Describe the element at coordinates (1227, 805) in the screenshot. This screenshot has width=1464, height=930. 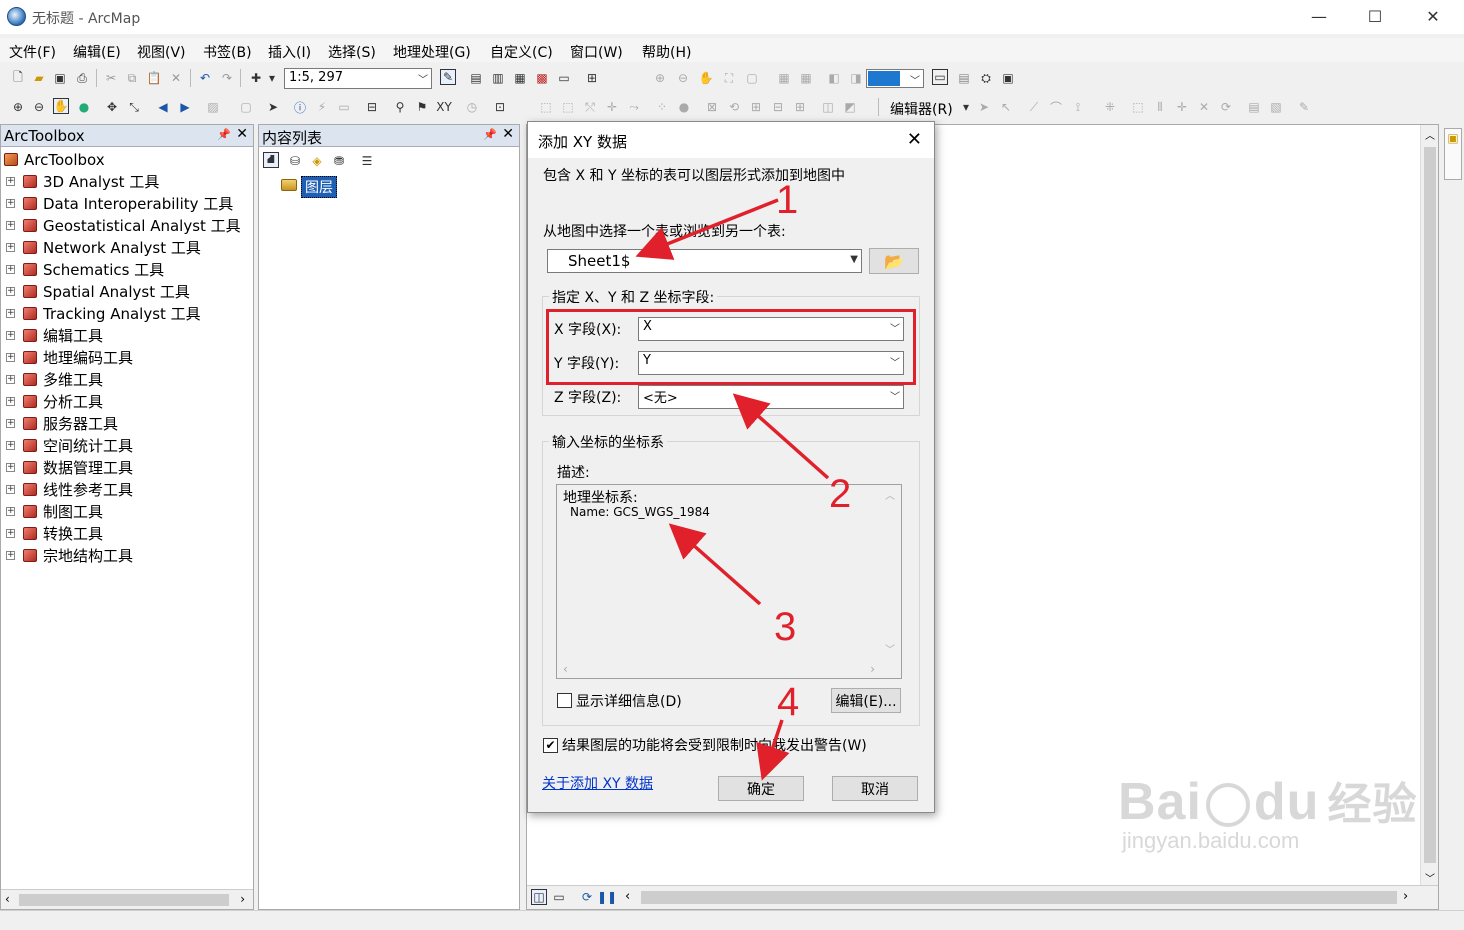
I see `paw-icon` at that location.